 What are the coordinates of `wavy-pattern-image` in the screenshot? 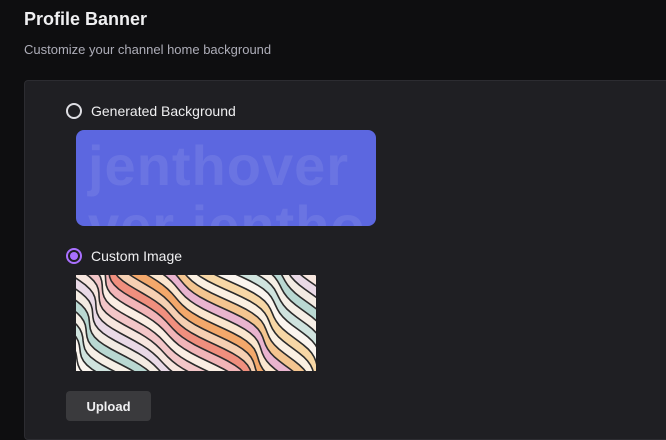 It's located at (196, 323).